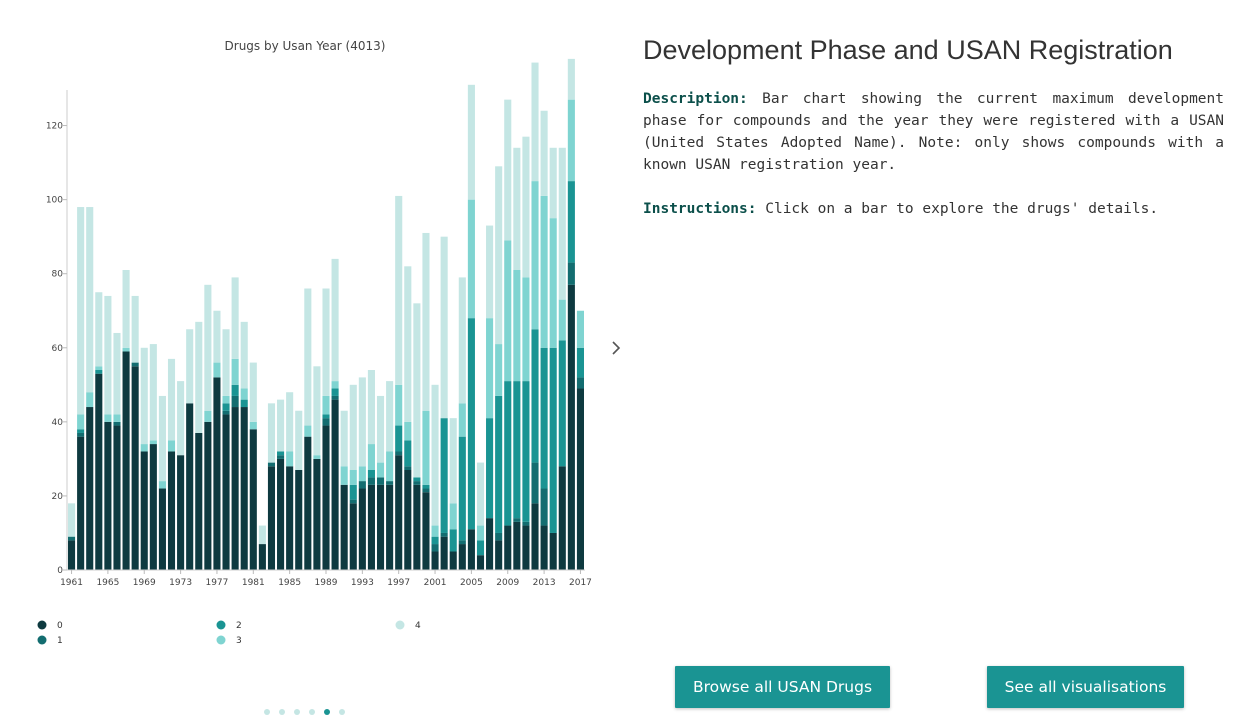  Describe the element at coordinates (444, 553) in the screenshot. I see `bar-segment-phase-0-2002` at that location.